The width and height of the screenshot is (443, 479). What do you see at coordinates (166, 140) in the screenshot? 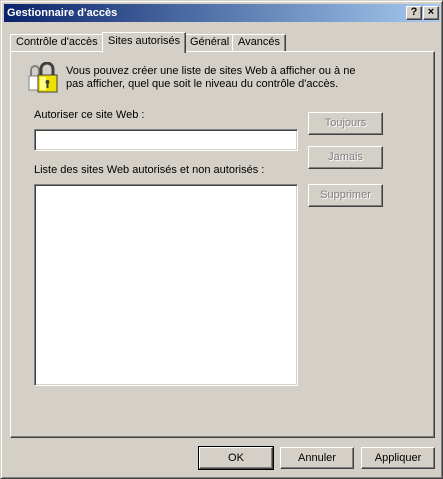
I see `allow-site-input` at bounding box center [166, 140].